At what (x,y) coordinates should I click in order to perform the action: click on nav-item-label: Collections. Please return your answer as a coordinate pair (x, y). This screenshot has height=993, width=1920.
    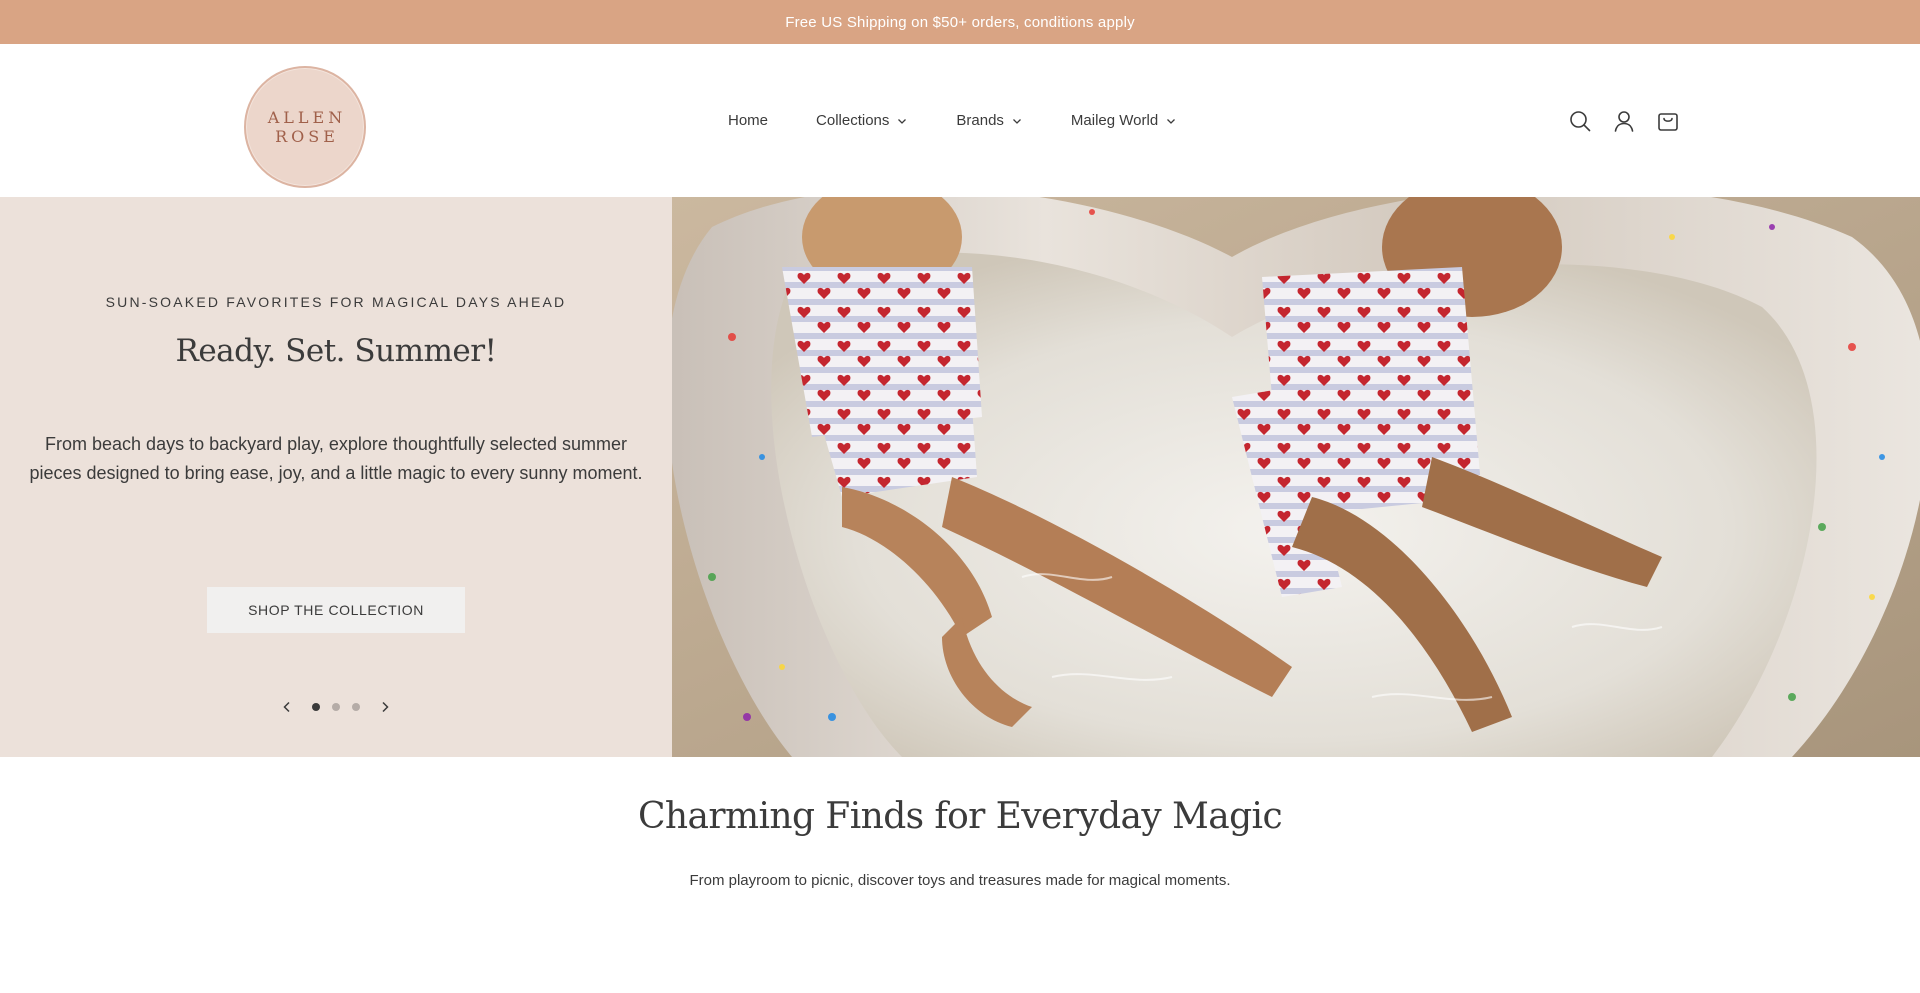
    Looking at the image, I should click on (853, 120).